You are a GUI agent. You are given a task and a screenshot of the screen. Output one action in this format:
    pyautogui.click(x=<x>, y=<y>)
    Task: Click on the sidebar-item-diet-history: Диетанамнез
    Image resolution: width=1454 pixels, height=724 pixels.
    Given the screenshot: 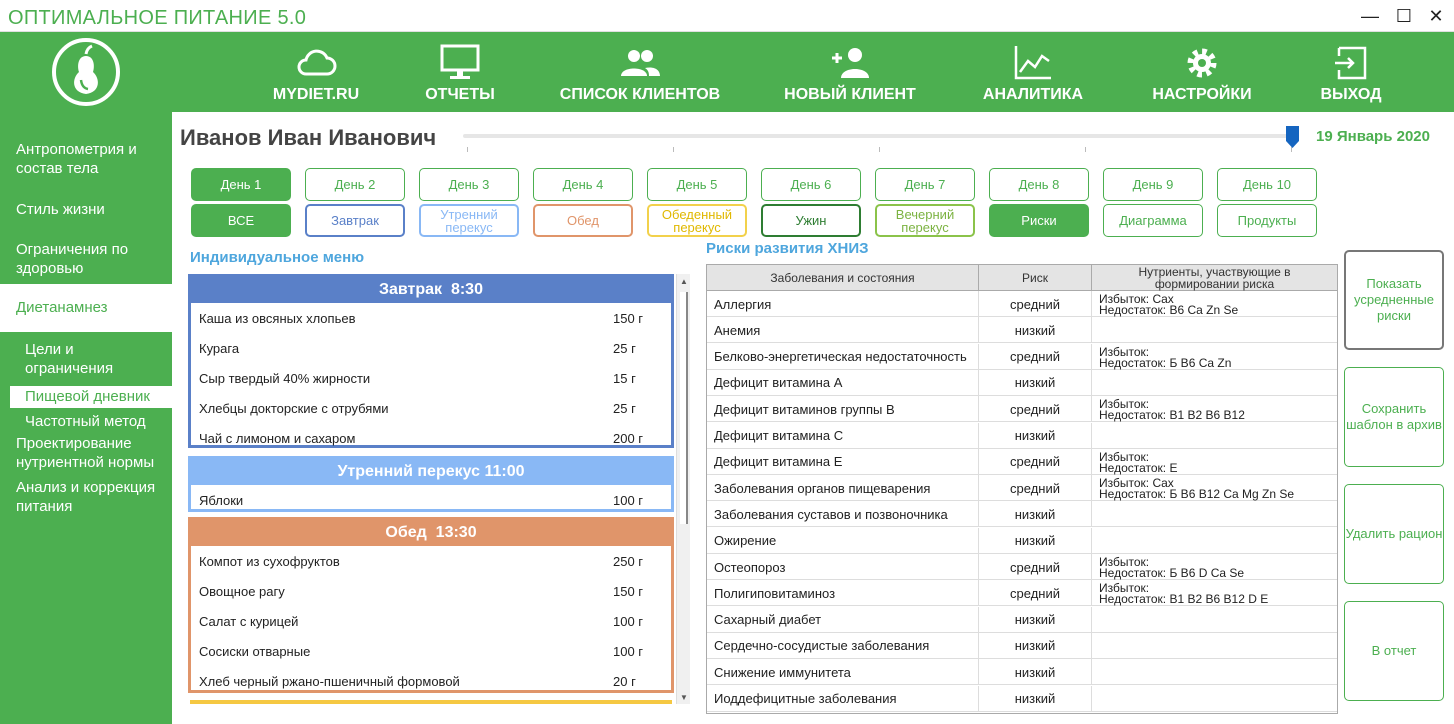 What is the action you would take?
    pyautogui.click(x=86, y=308)
    